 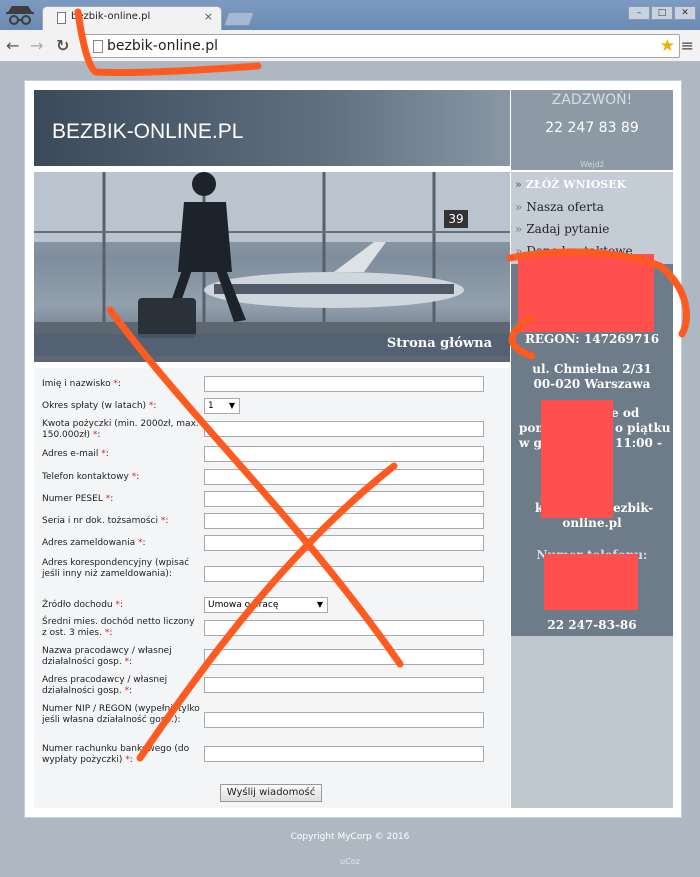 I want to click on reload-icon: ↻, so click(x=62, y=45).